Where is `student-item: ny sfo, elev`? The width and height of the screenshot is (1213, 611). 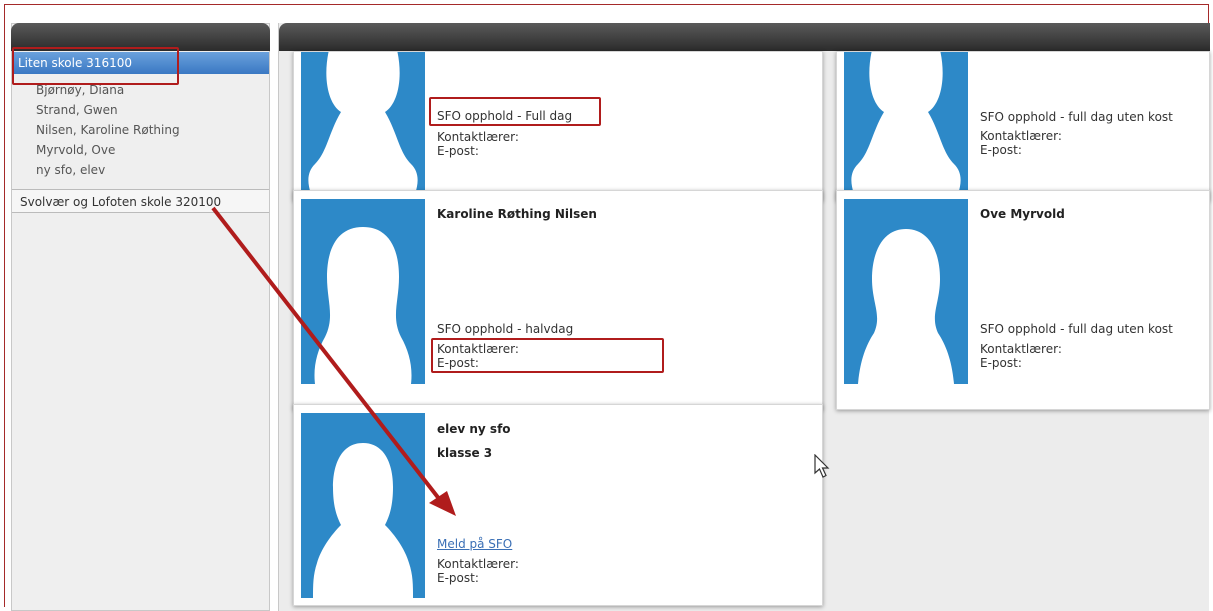
student-item: ny sfo, elev is located at coordinates (140, 170).